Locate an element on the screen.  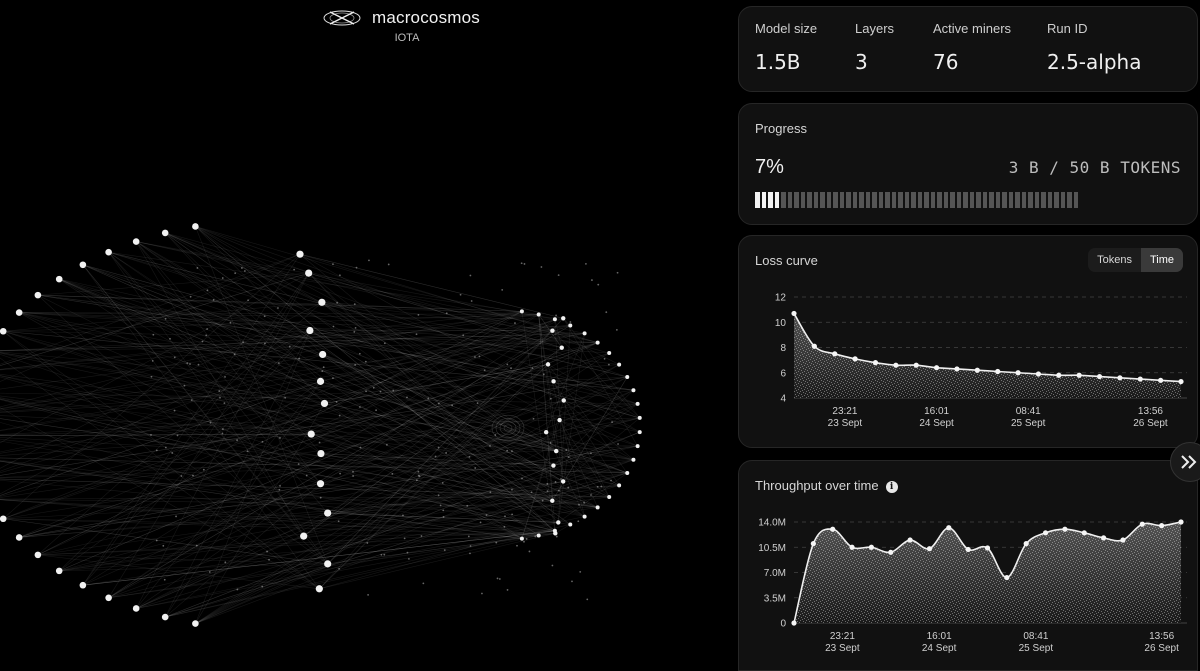
toggle-time: Time is located at coordinates (1161, 260).